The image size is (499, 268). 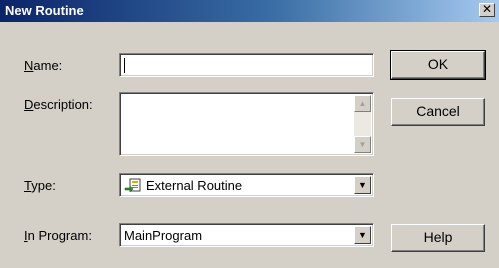 I want to click on type-dropdown-button: ▼, so click(x=362, y=185).